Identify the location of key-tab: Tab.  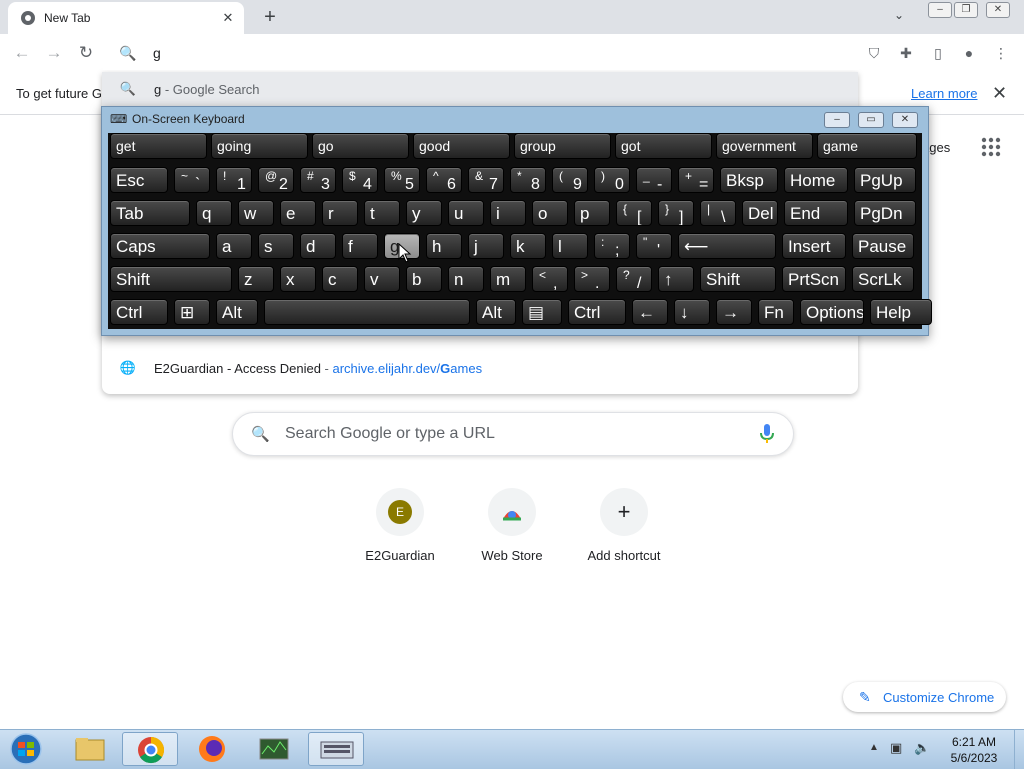
(150, 213).